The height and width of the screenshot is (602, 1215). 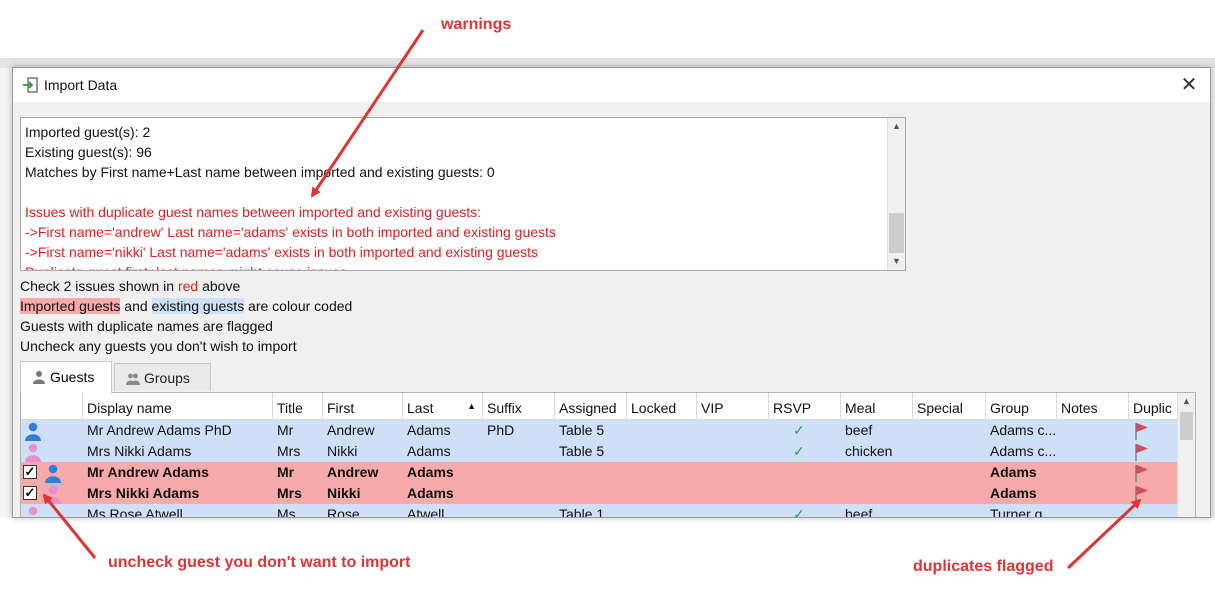 I want to click on column-header-locked: Locked, so click(x=662, y=406).